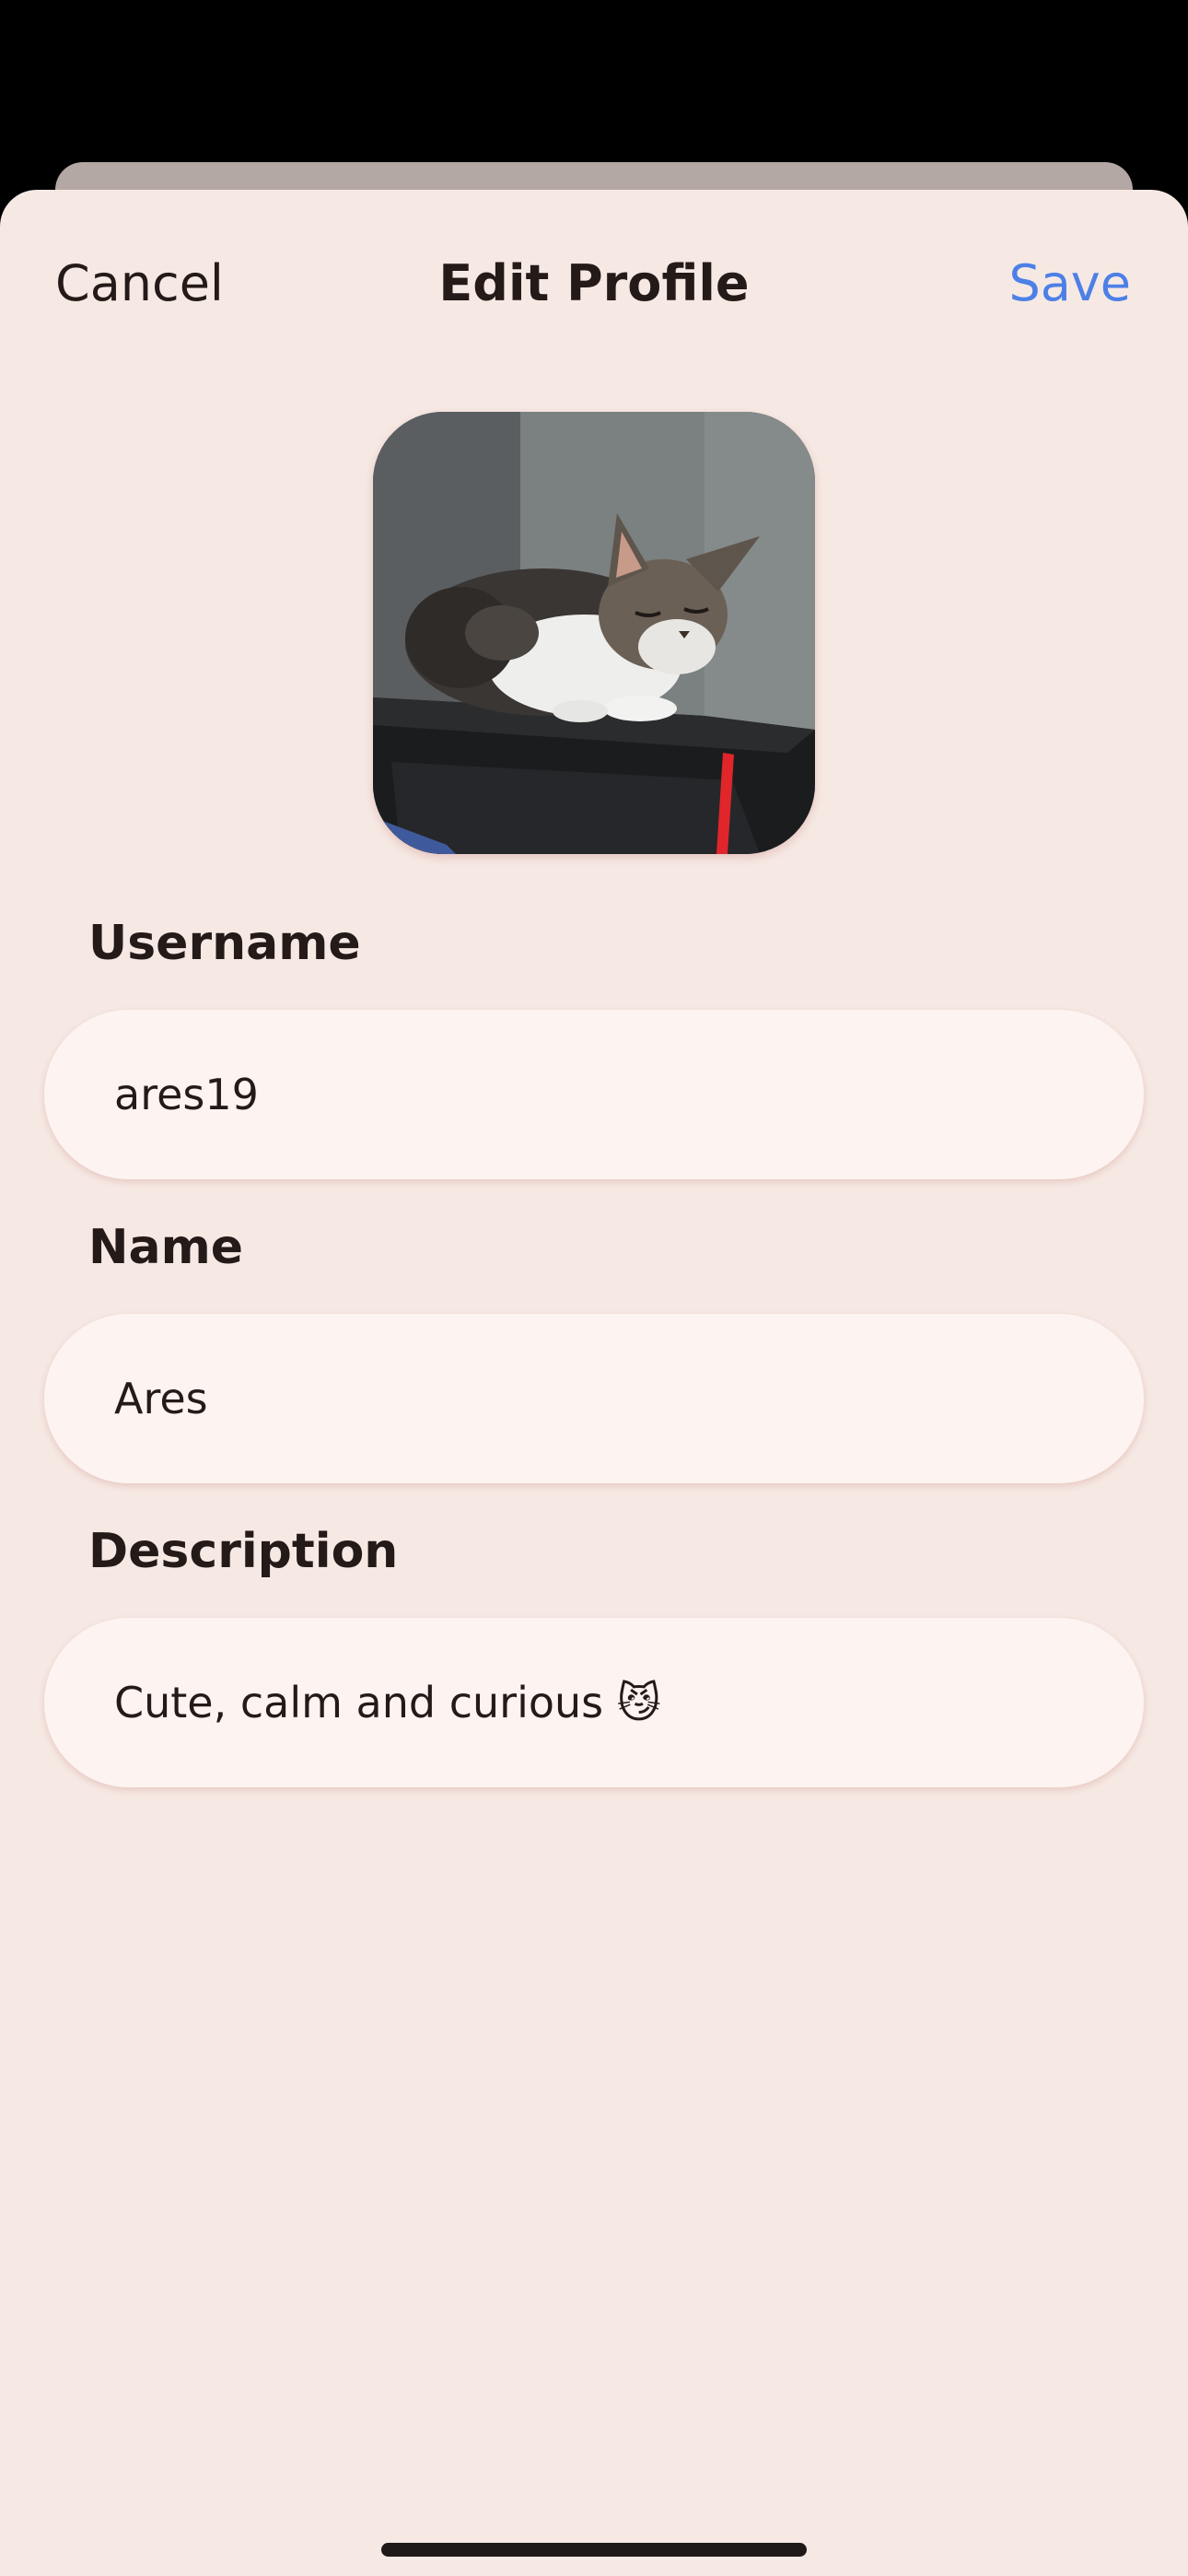 This screenshot has width=1188, height=2576. What do you see at coordinates (594, 2550) in the screenshot?
I see `home-indicator` at bounding box center [594, 2550].